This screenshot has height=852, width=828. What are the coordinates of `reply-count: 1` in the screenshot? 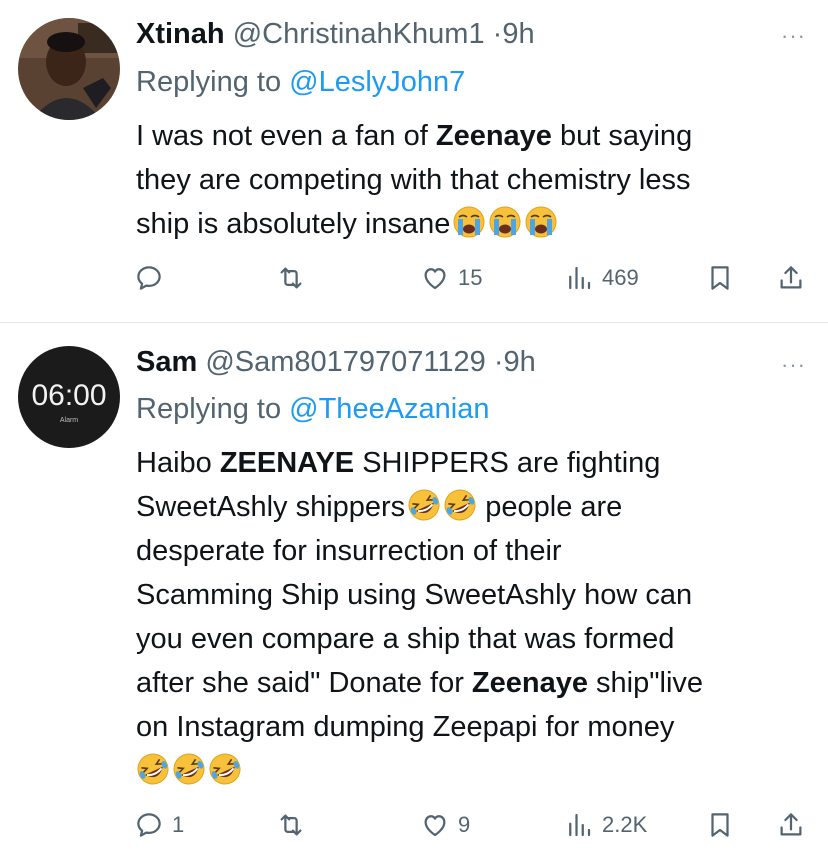 It's located at (178, 824).